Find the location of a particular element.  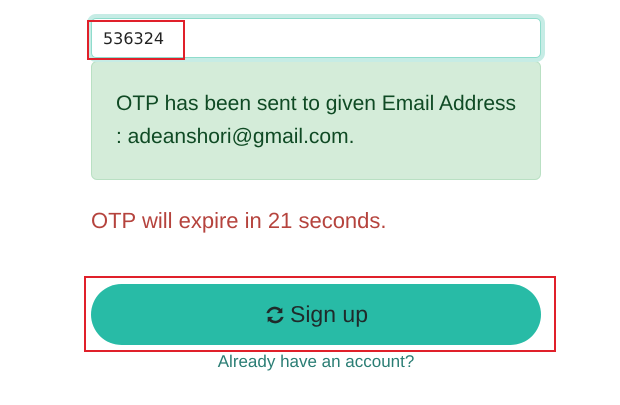

expiry-message: OTP will expire in 21 seconds. is located at coordinates (239, 221).